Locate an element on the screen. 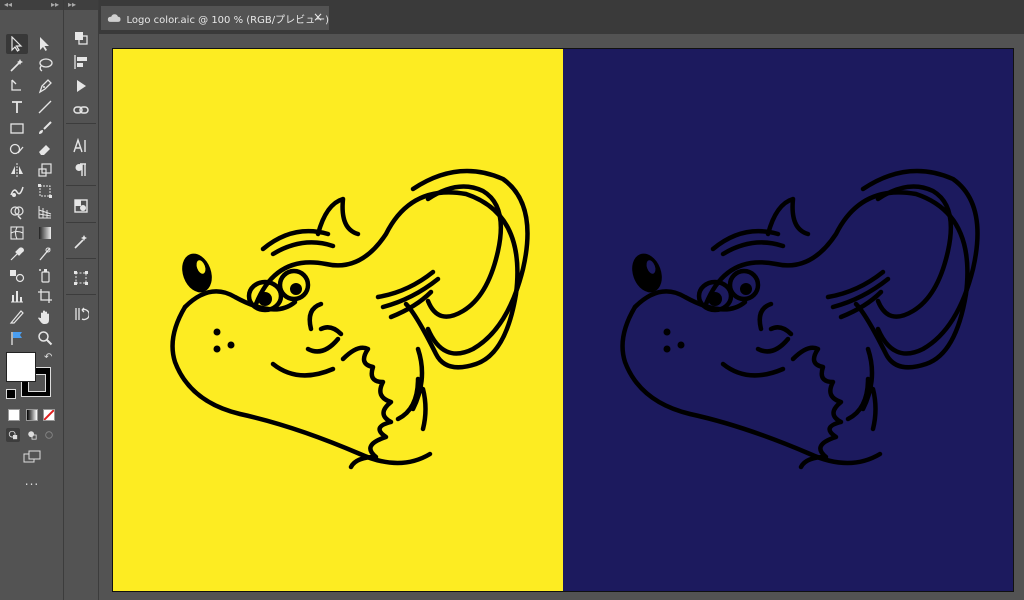 This screenshot has width=1024, height=600. symbol-sprayer-tool is located at coordinates (45, 275).